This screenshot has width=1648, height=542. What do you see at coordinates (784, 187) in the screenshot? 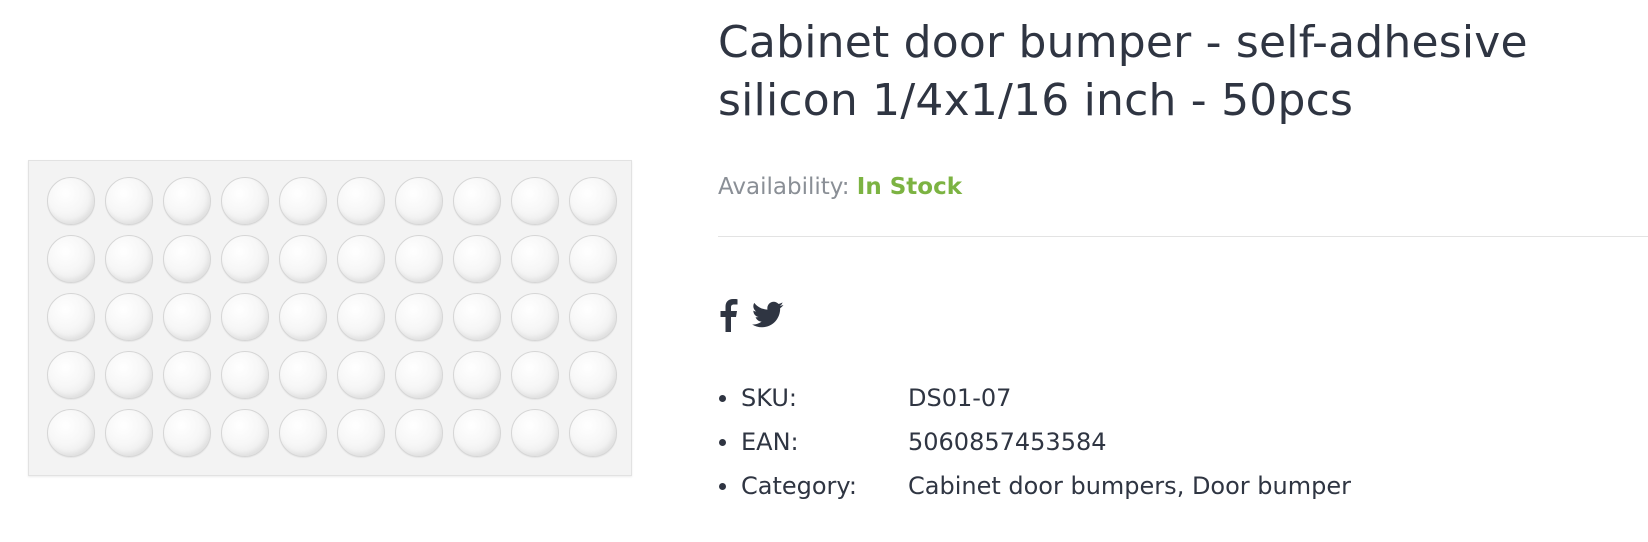
I see `availability-label: Availability:` at bounding box center [784, 187].